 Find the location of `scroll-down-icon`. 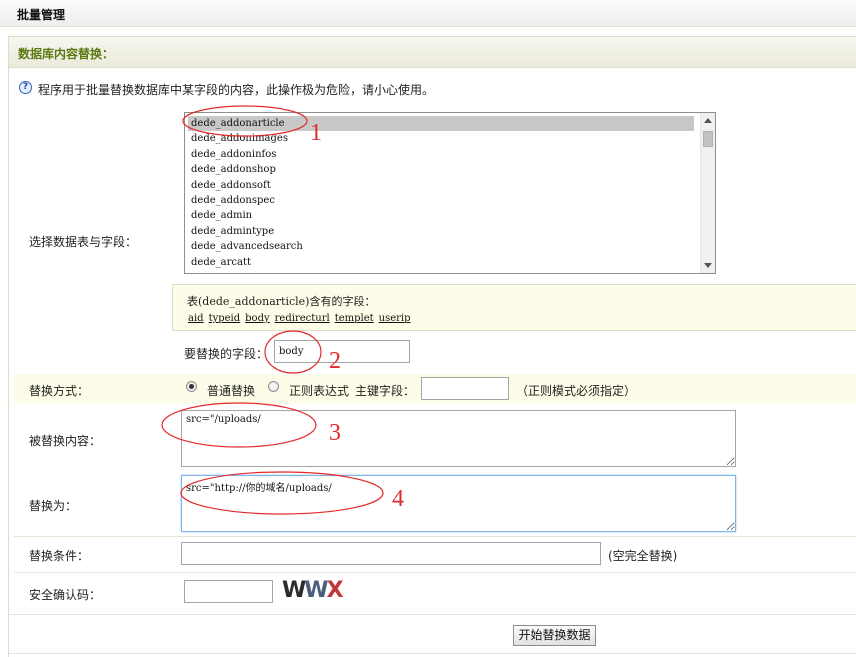

scroll-down-icon is located at coordinates (708, 265).